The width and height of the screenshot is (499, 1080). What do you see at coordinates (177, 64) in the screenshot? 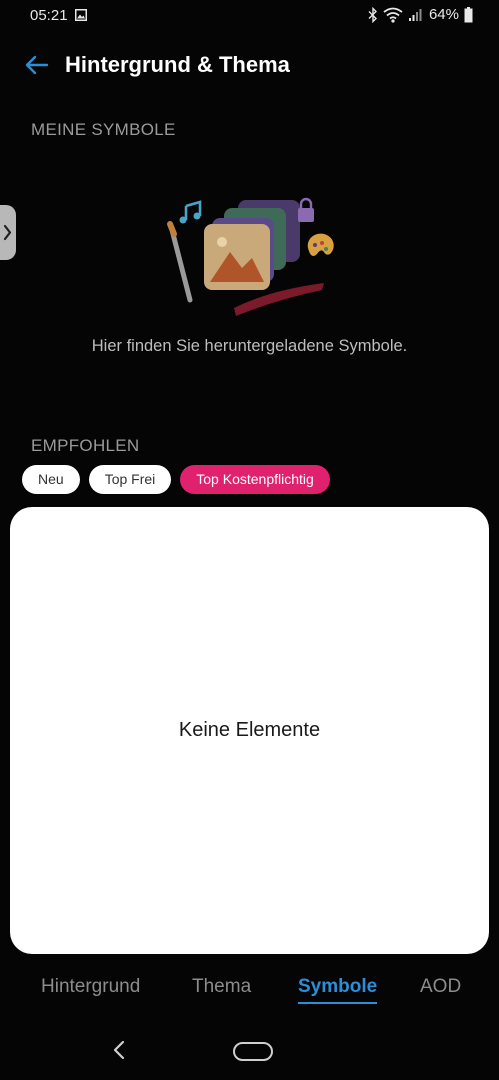
I see `page-title: Hintergrund & Thema` at bounding box center [177, 64].